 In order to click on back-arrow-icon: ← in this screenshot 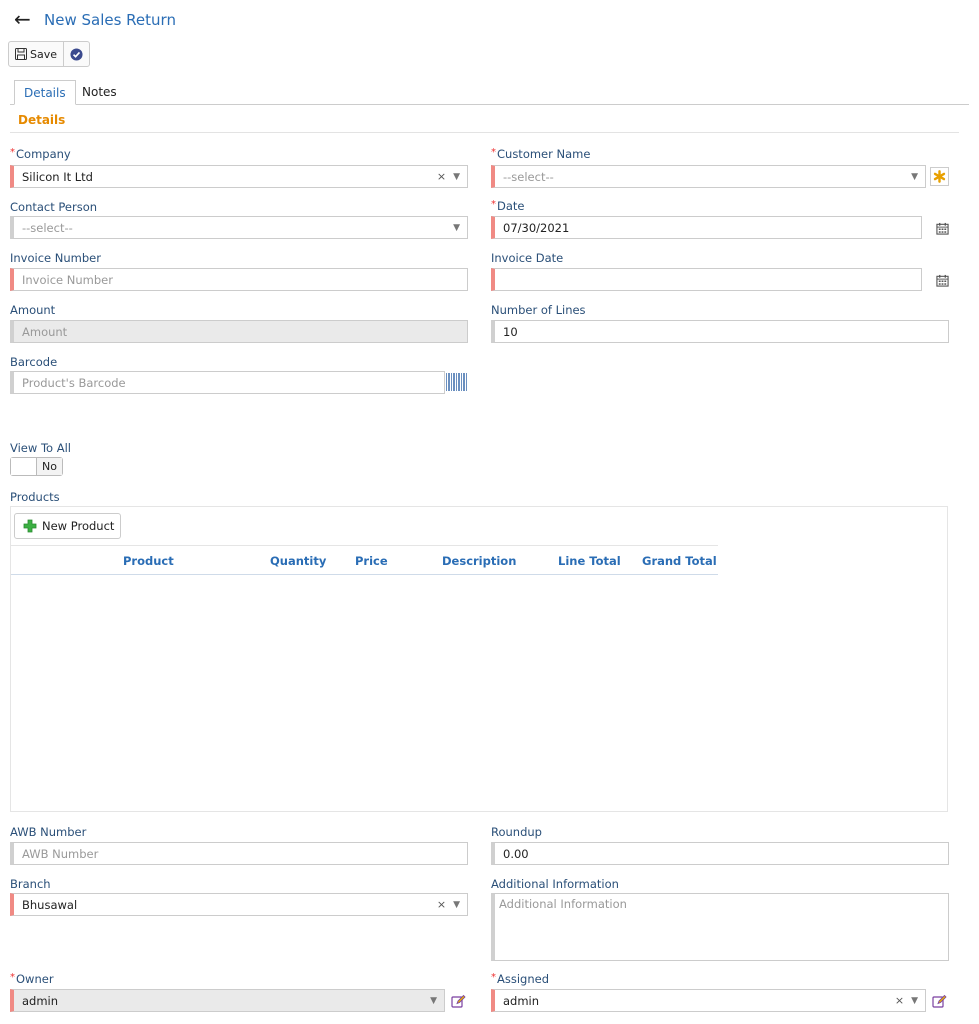, I will do `click(22, 19)`.